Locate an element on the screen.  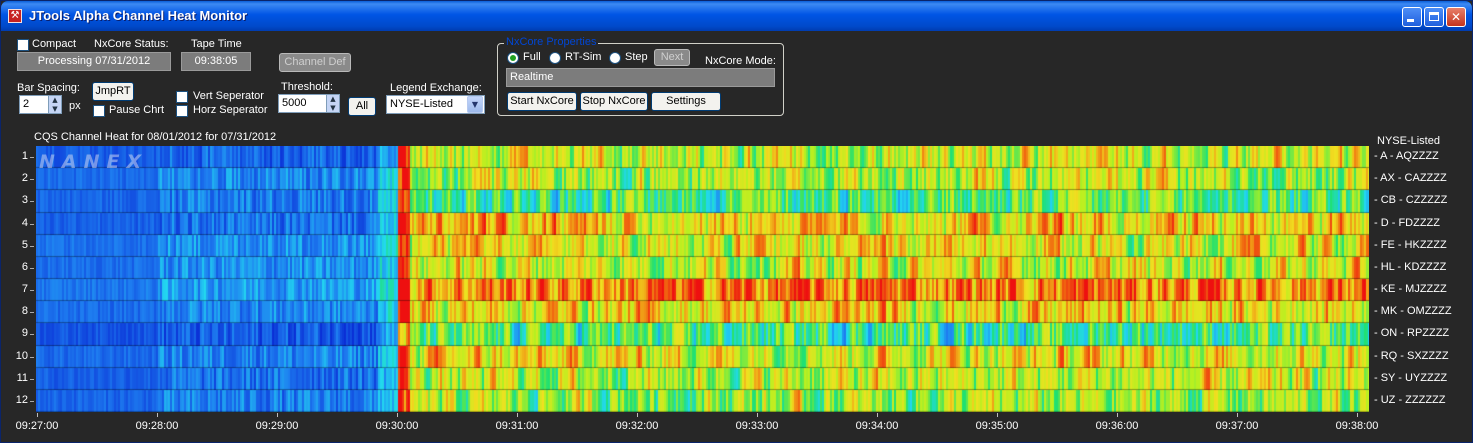
threshold-spinner: ▲ ▼ is located at coordinates (333, 103).